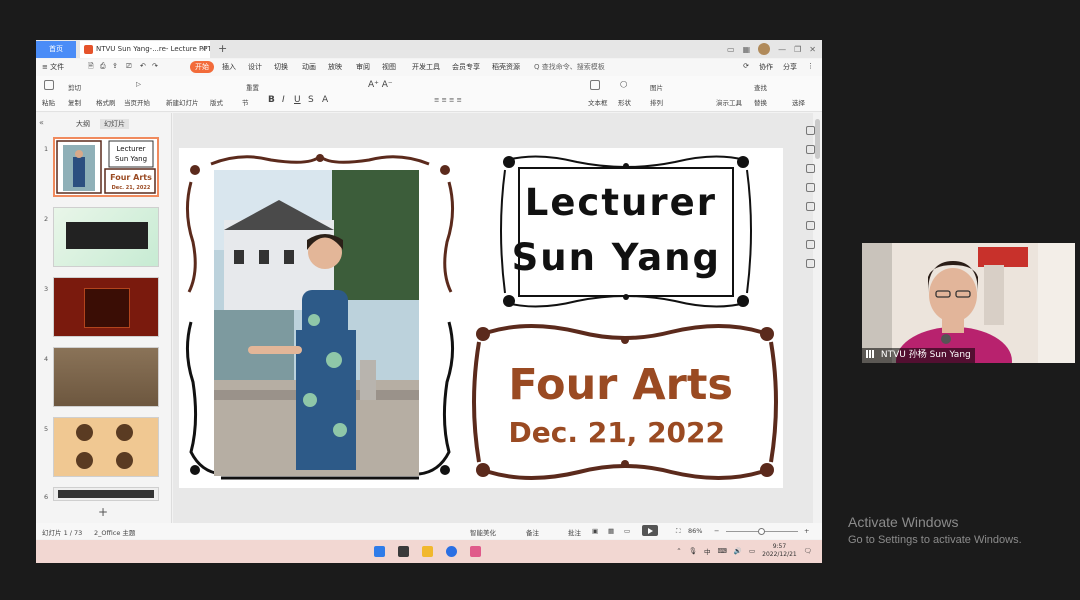 Image resolution: width=1080 pixels, height=600 pixels. Describe the element at coordinates (138, 84) in the screenshot. I see `play-icon: ▷` at that location.